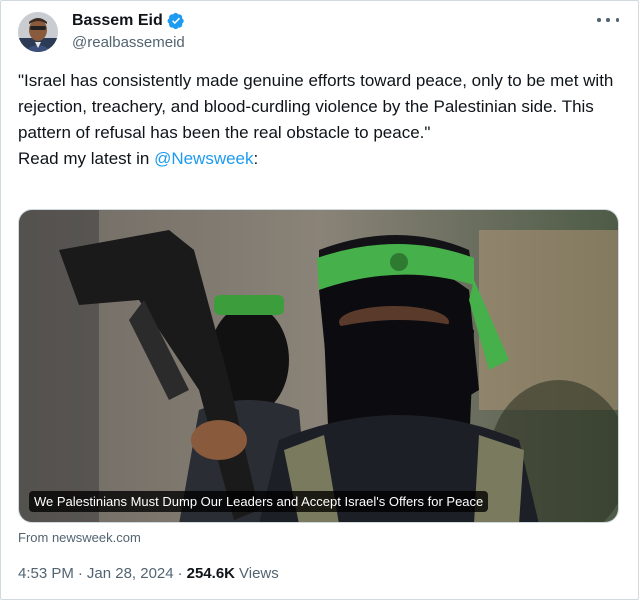 This screenshot has width=639, height=600. Describe the element at coordinates (210, 573) in the screenshot. I see `views-count: 254.6K` at that location.